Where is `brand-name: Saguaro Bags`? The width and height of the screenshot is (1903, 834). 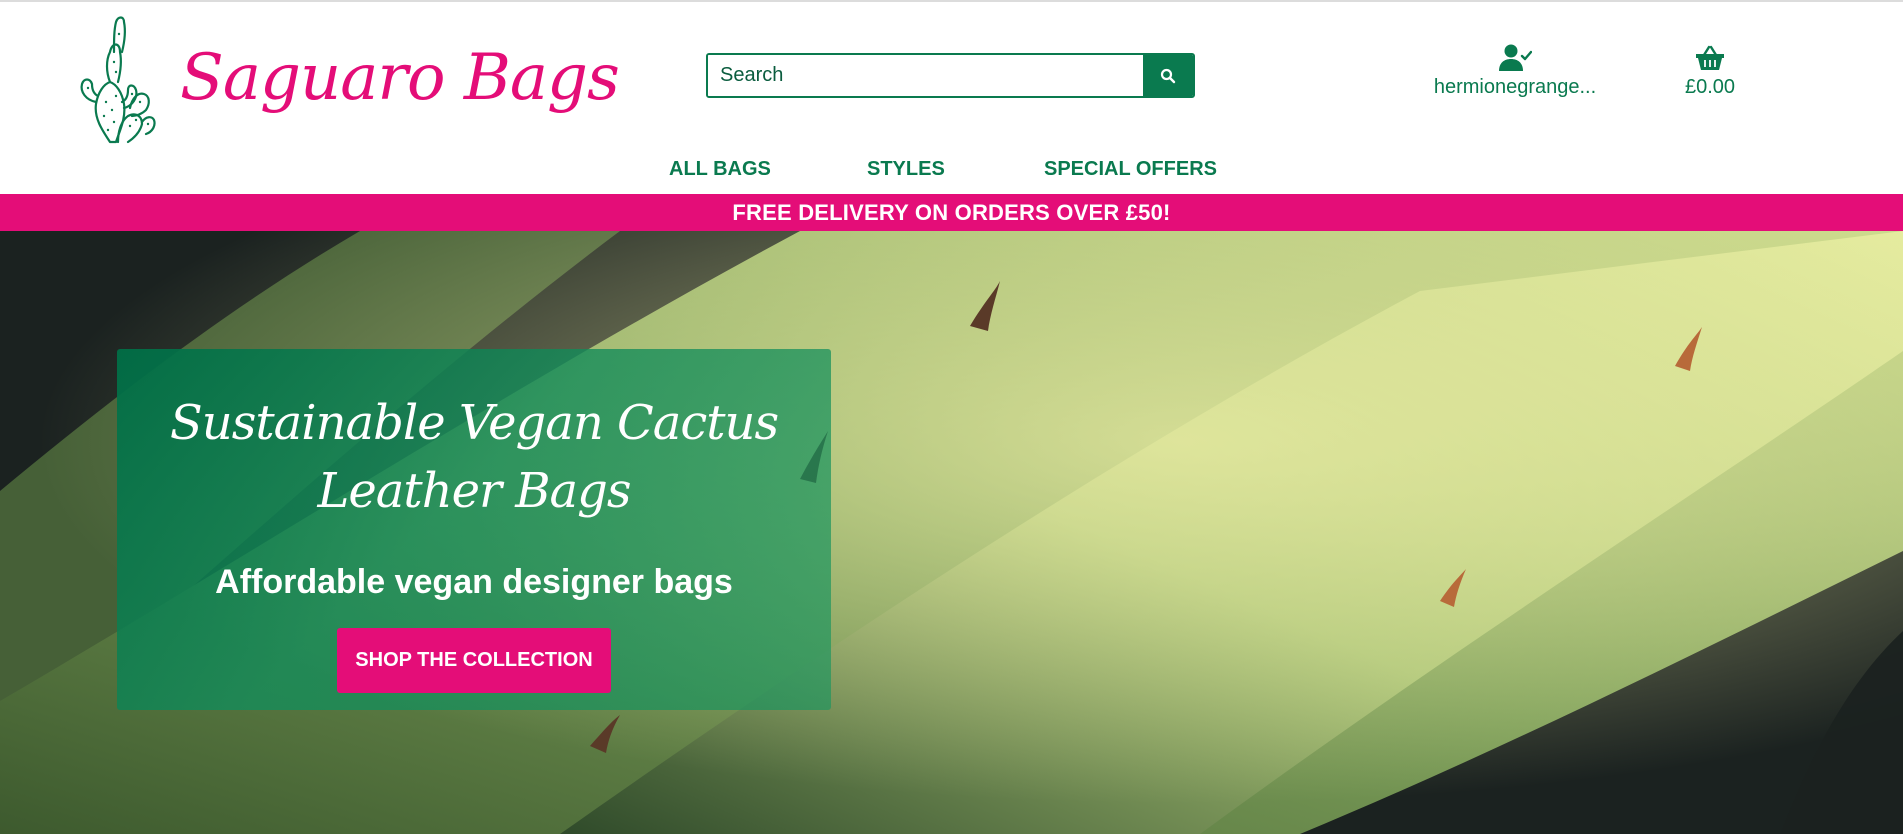 brand-name: Saguaro Bags is located at coordinates (400, 77).